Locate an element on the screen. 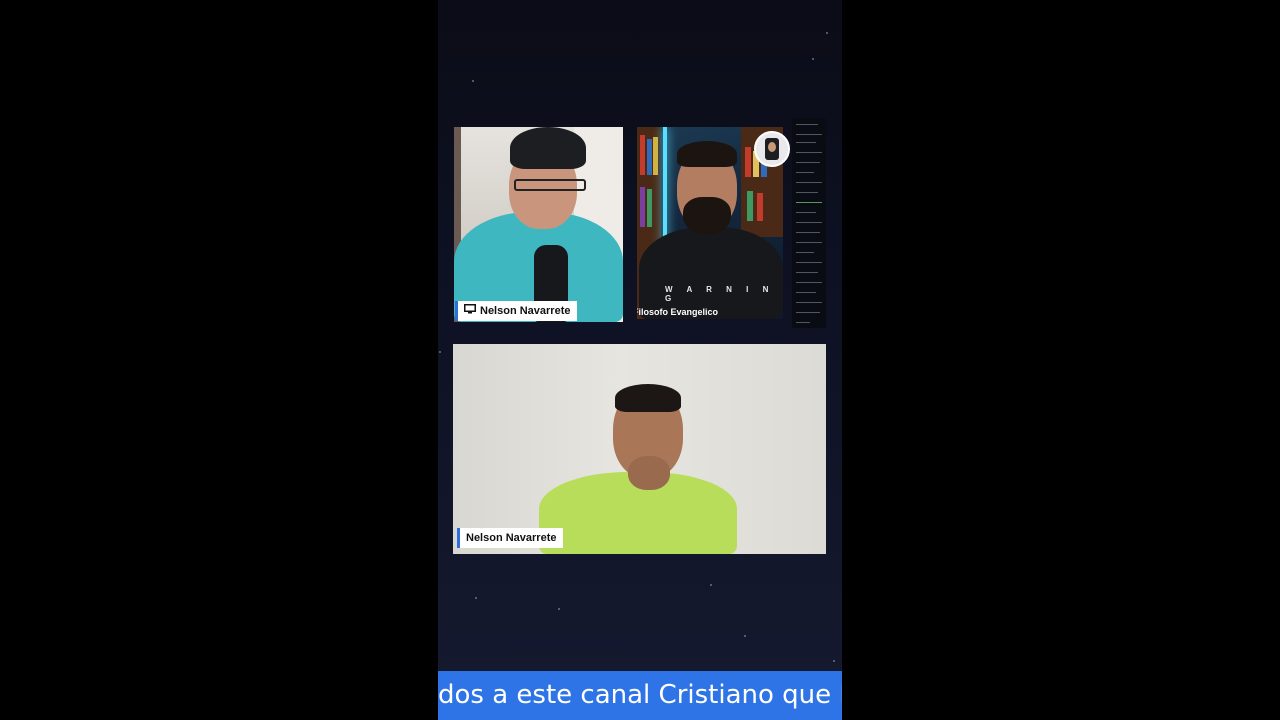 The height and width of the screenshot is (720, 1280). ticker-text: dos a este canal Cristiano que D is located at coordinates (640, 695).